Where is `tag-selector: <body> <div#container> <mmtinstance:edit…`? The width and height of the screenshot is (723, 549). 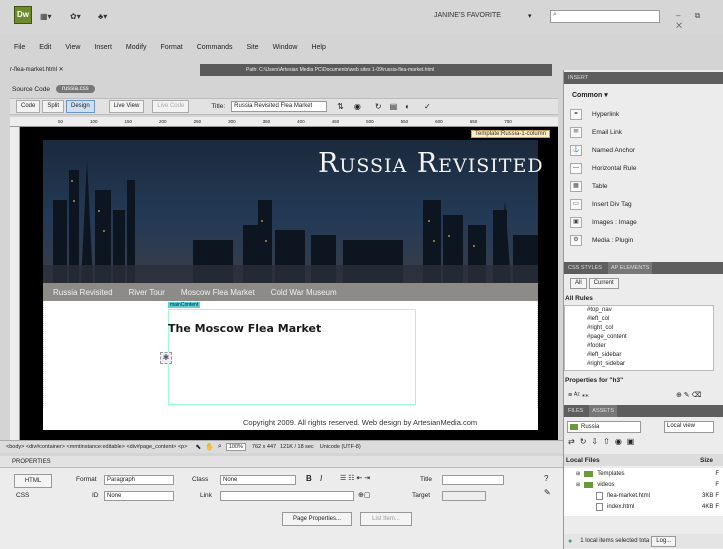 tag-selector: <body> <div#container> <mmtinstance:edit… is located at coordinates (96, 447).